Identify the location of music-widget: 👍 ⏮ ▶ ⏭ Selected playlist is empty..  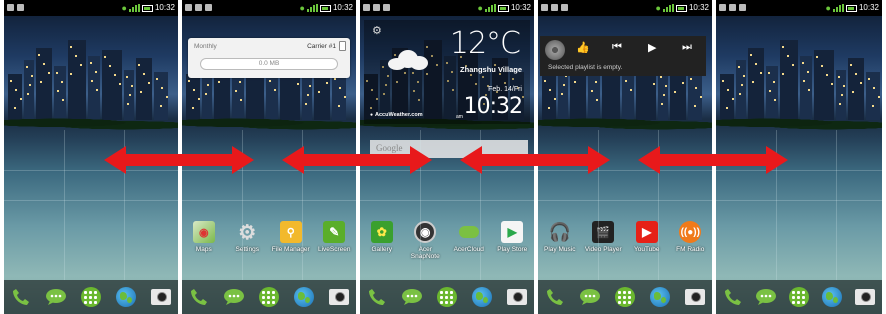
(623, 56).